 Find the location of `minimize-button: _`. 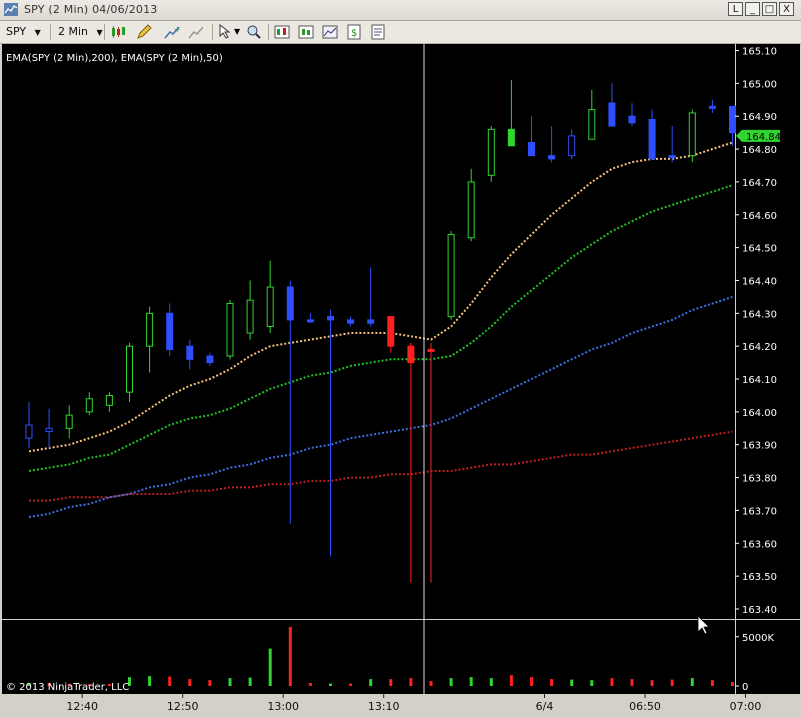

minimize-button: _ is located at coordinates (752, 9).